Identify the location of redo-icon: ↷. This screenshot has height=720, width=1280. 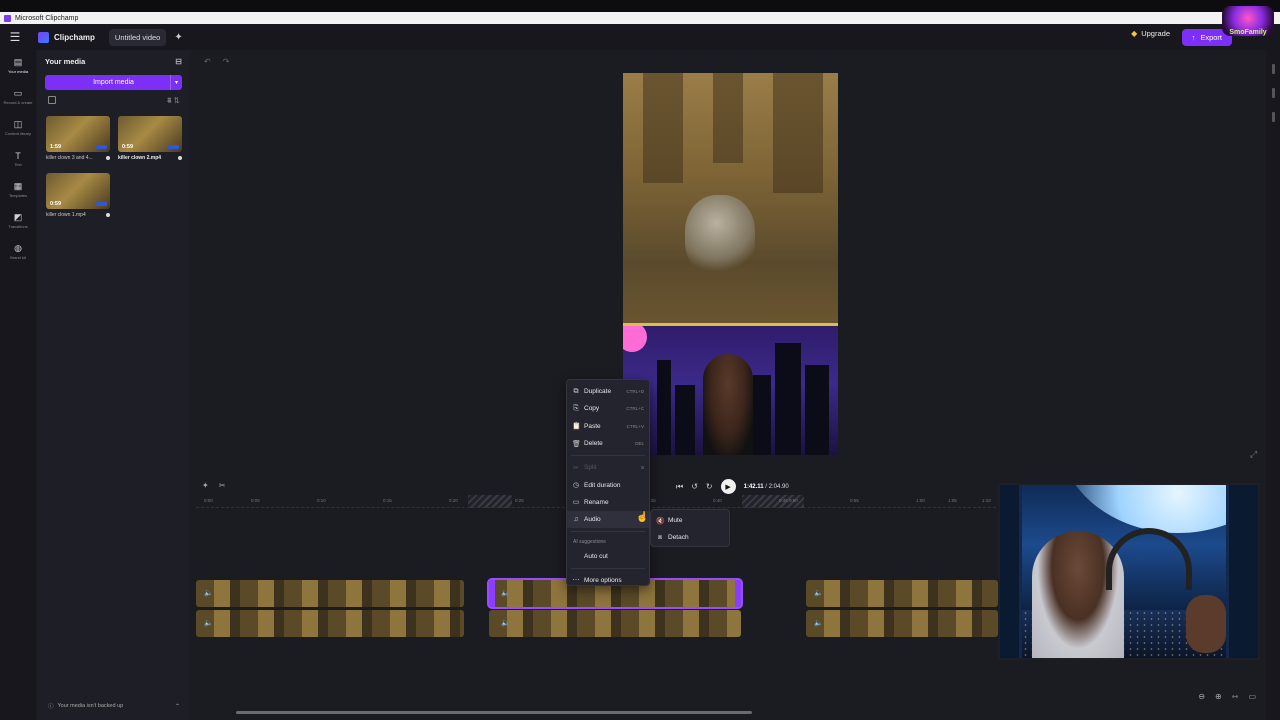
(226, 61).